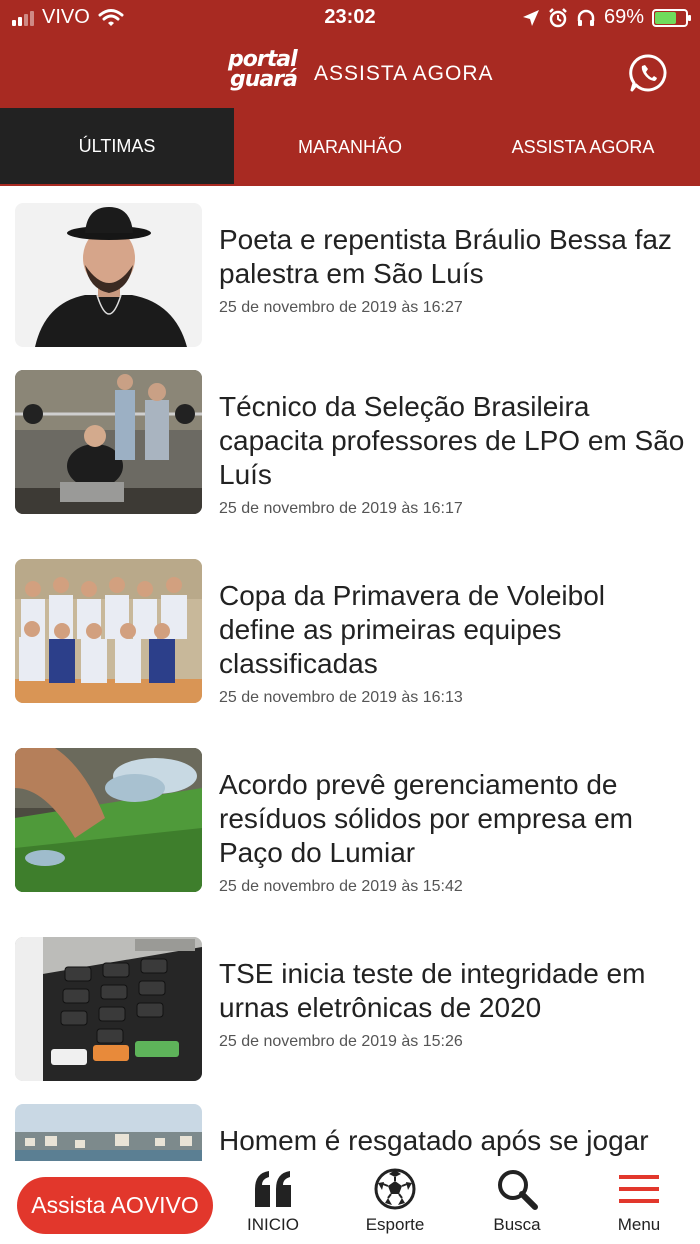 The height and width of the screenshot is (1244, 700). What do you see at coordinates (341, 886) in the screenshot?
I see `news-date: 25 de novembro de 2019 às 15:42` at bounding box center [341, 886].